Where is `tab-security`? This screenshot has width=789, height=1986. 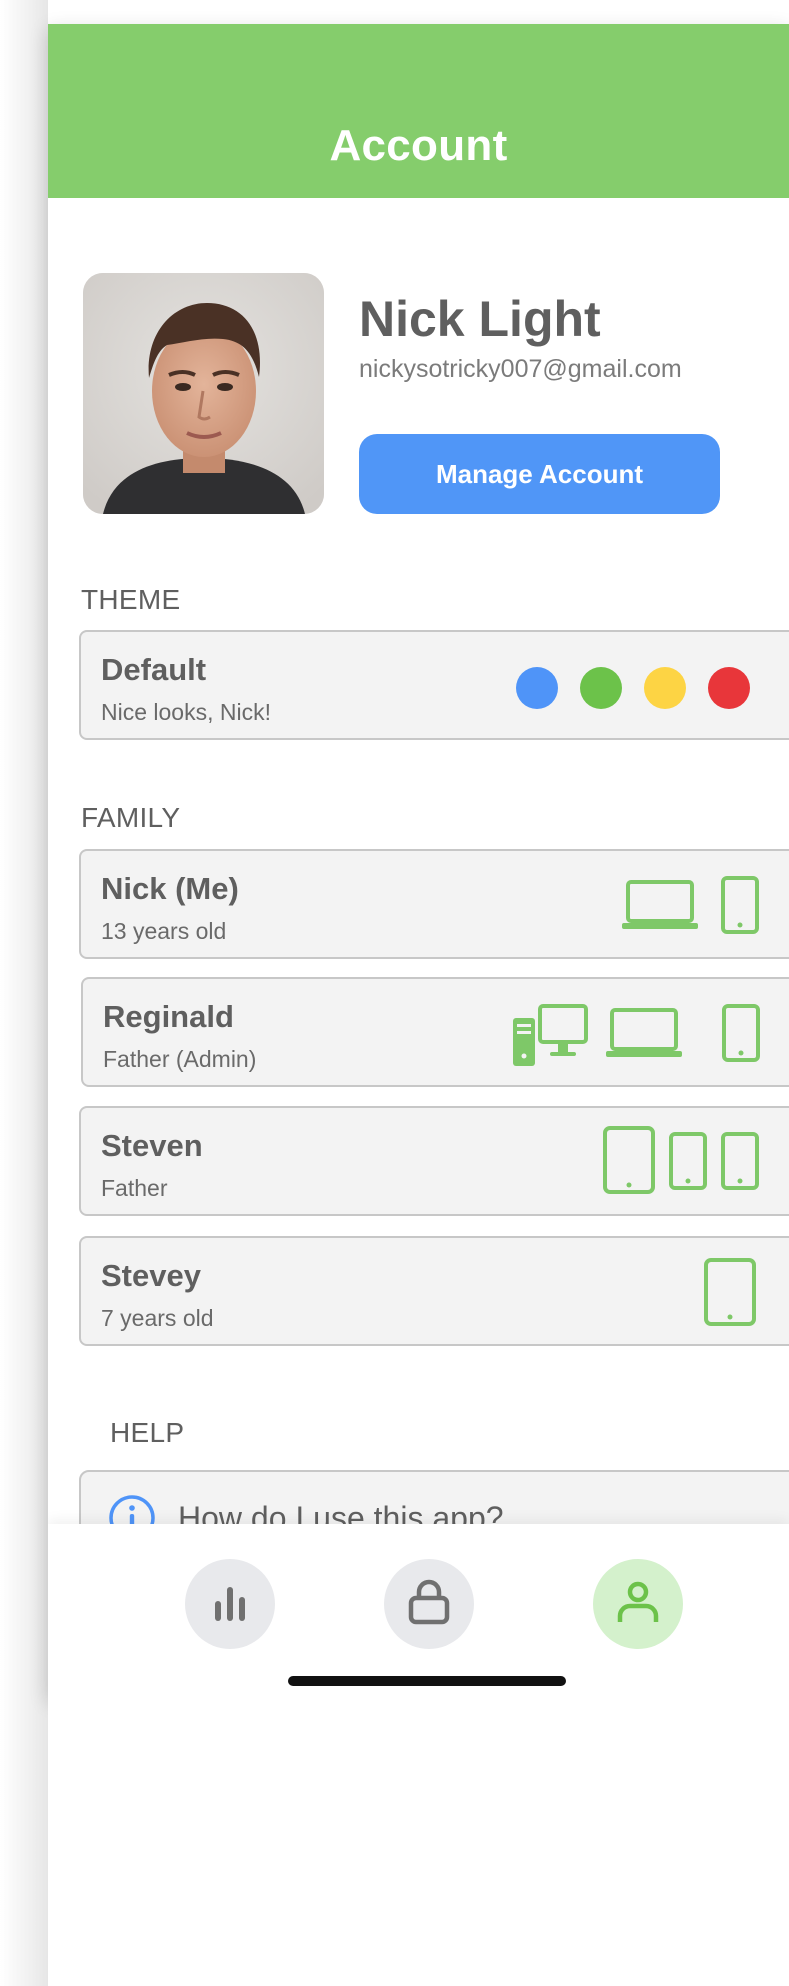 tab-security is located at coordinates (429, 1604).